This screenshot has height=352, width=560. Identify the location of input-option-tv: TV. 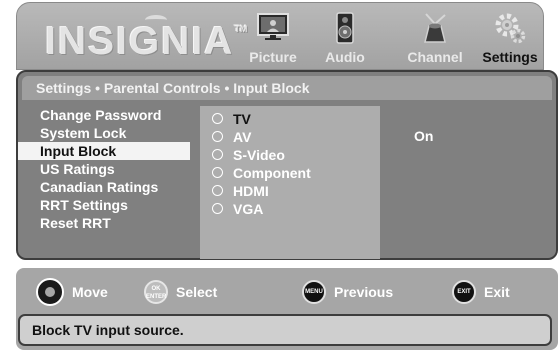
(231, 119).